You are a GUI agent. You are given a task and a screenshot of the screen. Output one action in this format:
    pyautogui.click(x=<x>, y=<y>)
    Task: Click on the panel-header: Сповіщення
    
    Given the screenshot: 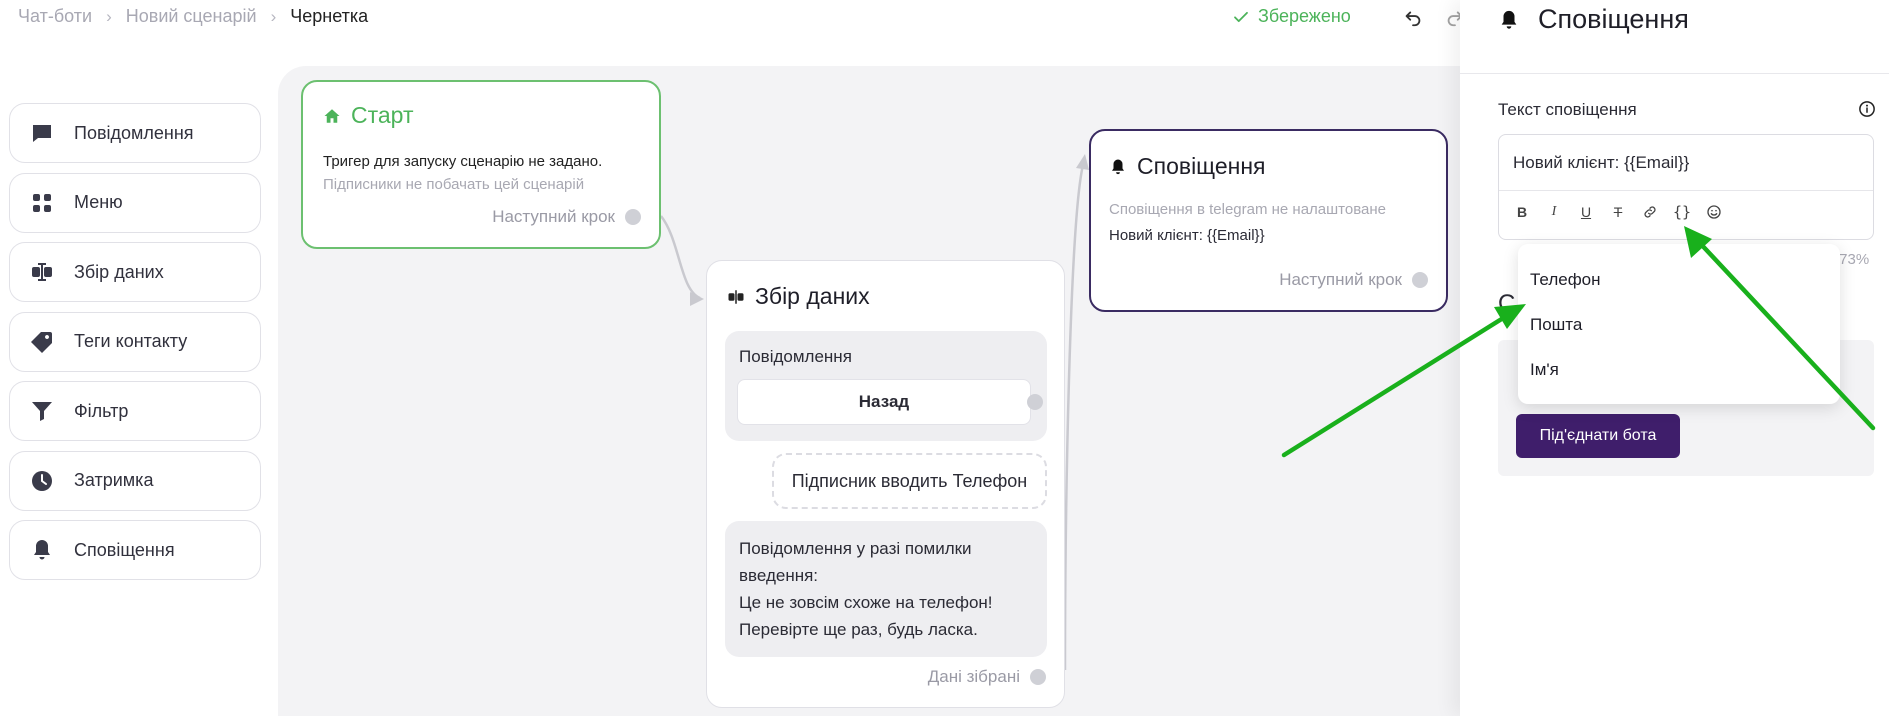 What is the action you would take?
    pyautogui.click(x=1674, y=37)
    